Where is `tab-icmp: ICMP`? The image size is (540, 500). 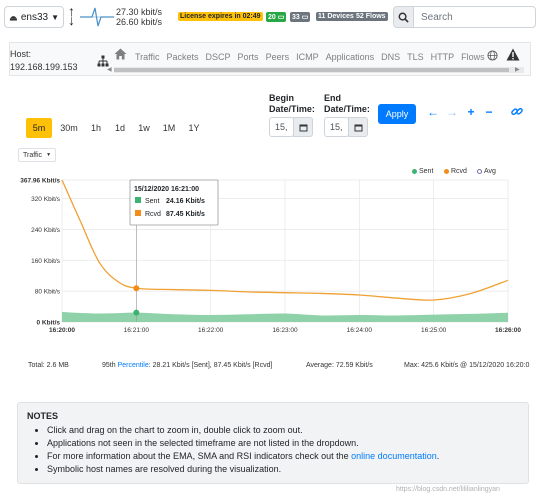
tab-icmp: ICMP is located at coordinates (307, 57).